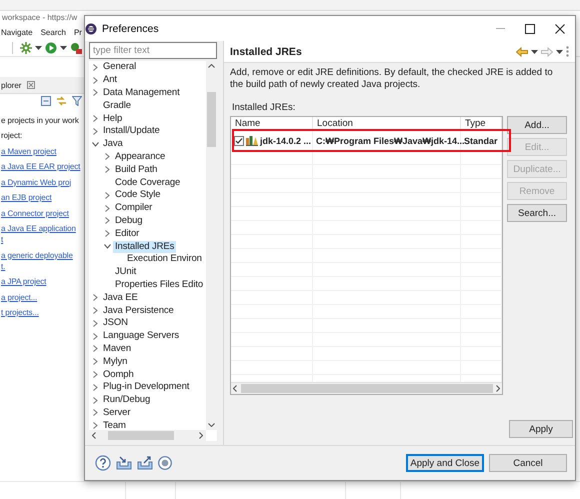  What do you see at coordinates (147, 182) in the screenshot?
I see `tree-item: Code Coverage` at bounding box center [147, 182].